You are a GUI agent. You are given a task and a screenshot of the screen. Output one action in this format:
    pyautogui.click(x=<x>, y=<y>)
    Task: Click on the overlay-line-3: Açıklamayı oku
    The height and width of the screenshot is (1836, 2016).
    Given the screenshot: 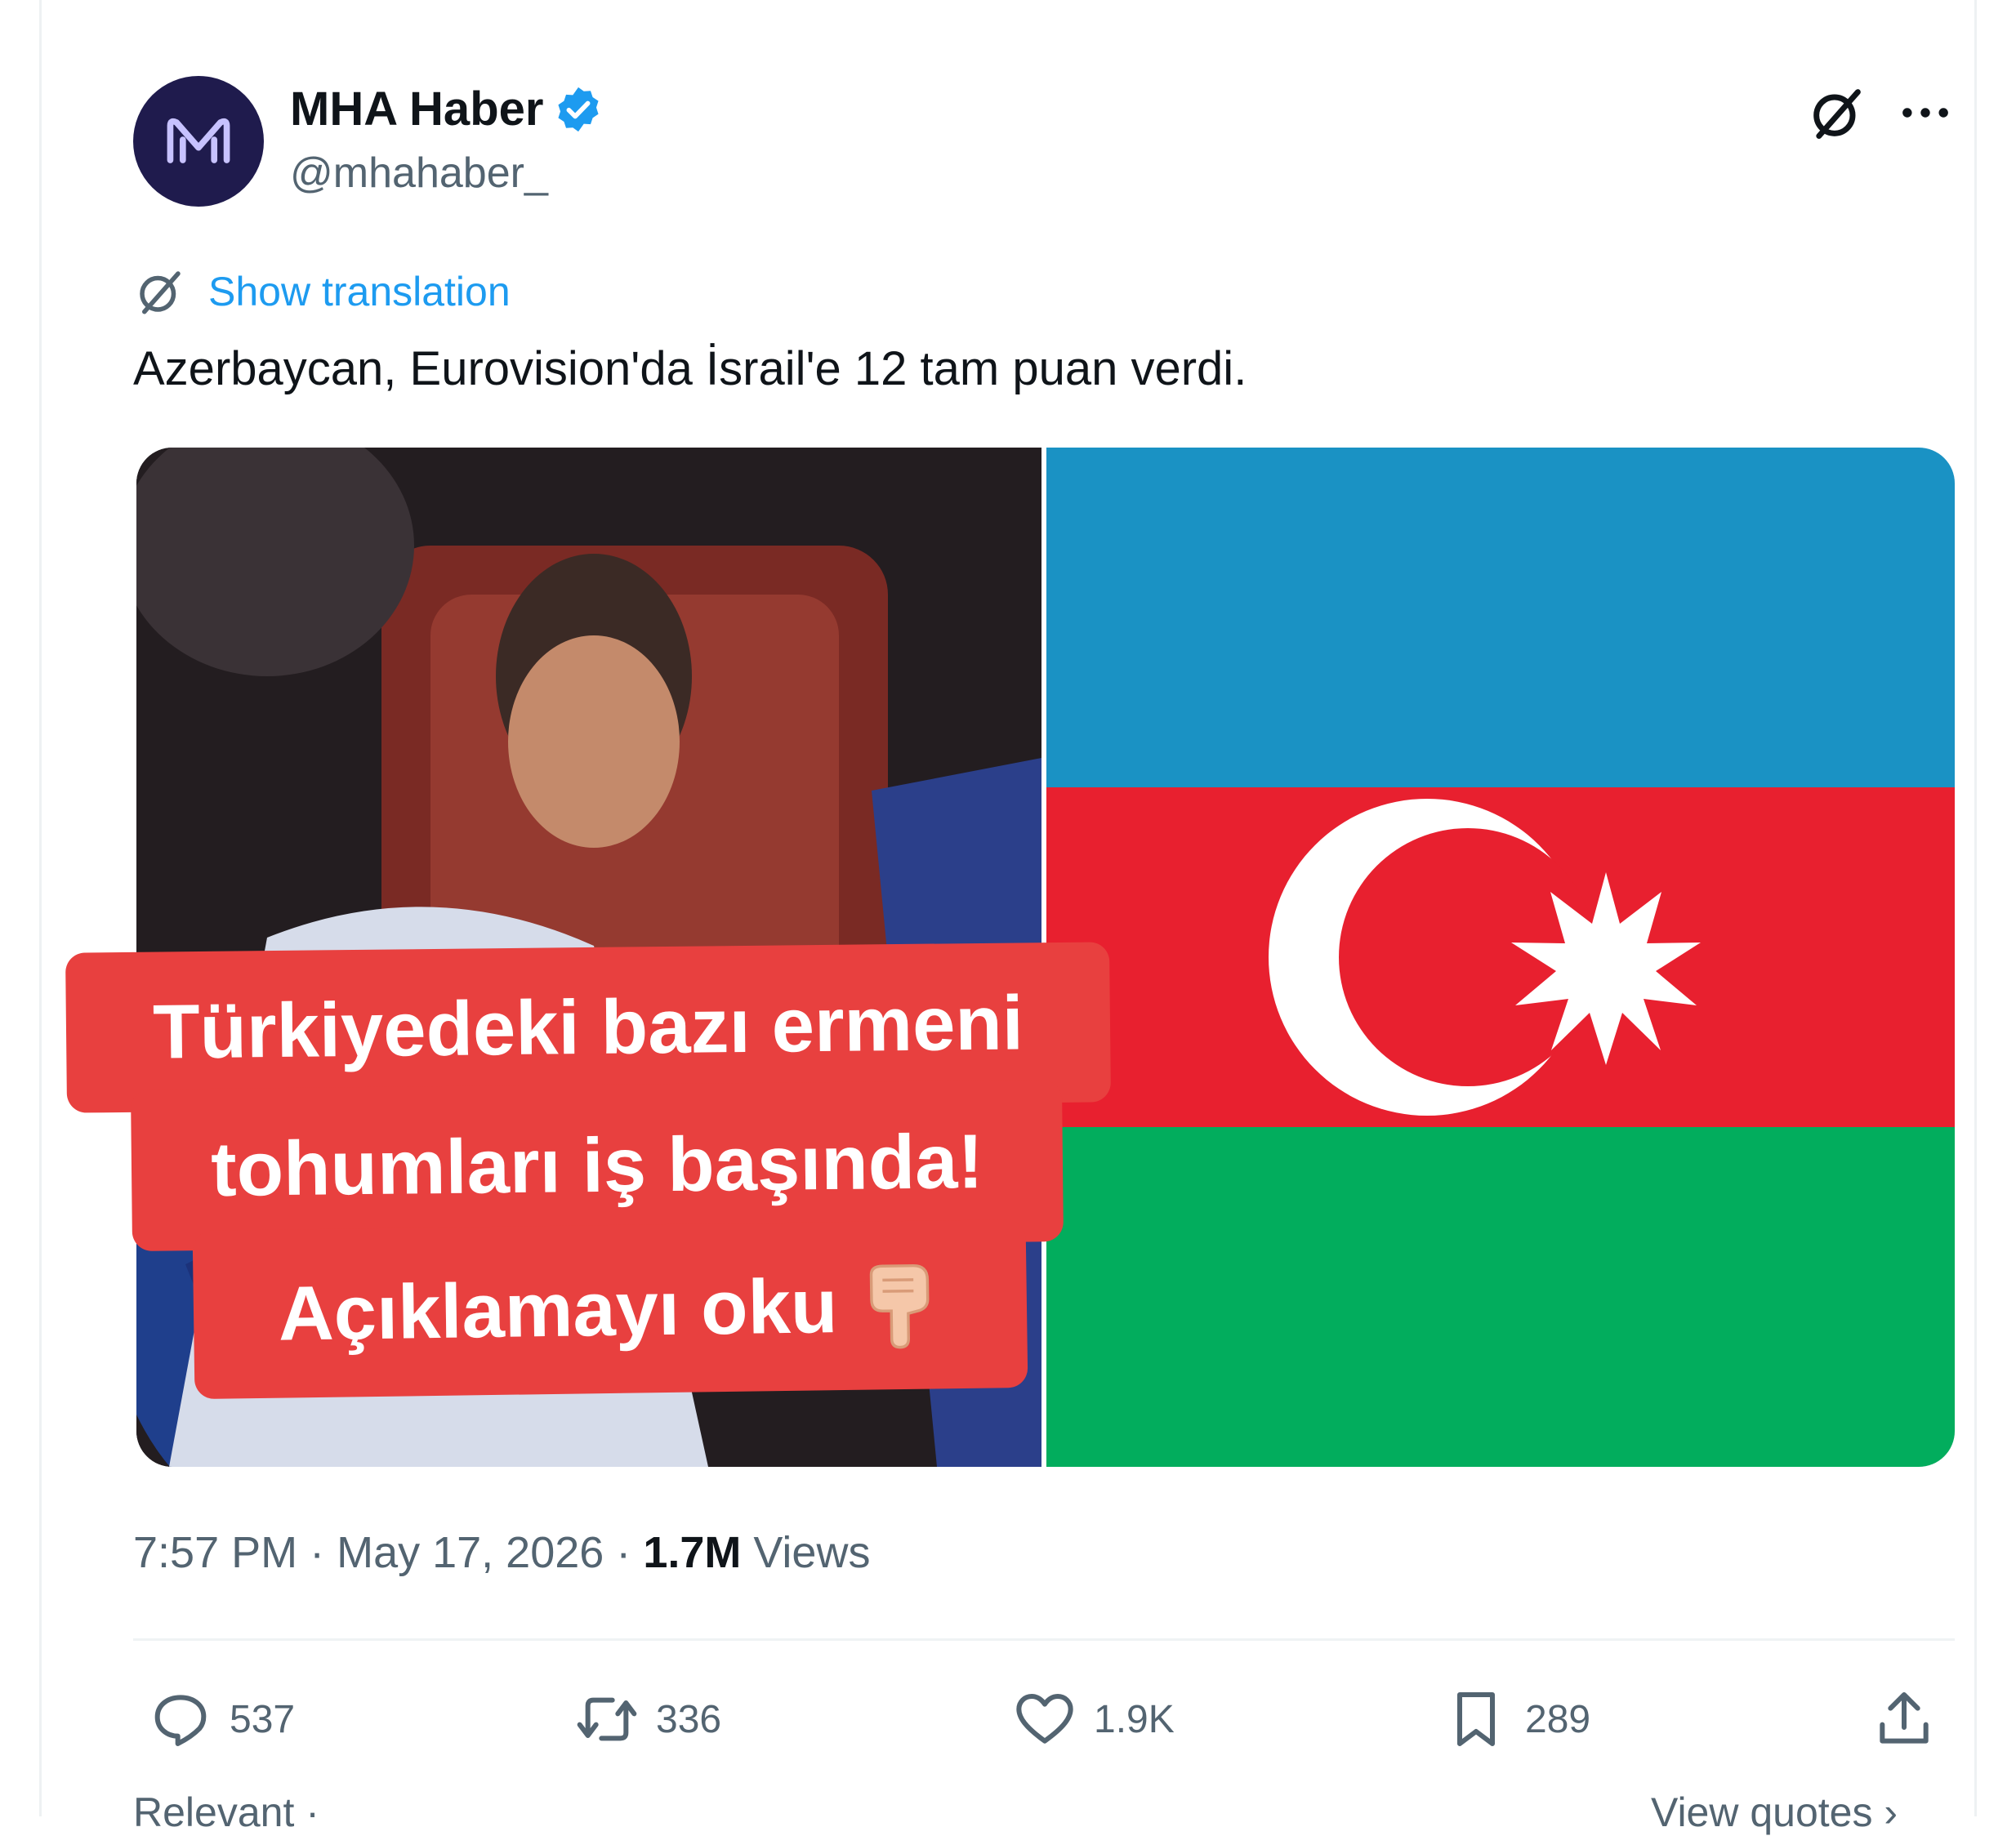 What is the action you would take?
    pyautogui.click(x=610, y=1309)
    